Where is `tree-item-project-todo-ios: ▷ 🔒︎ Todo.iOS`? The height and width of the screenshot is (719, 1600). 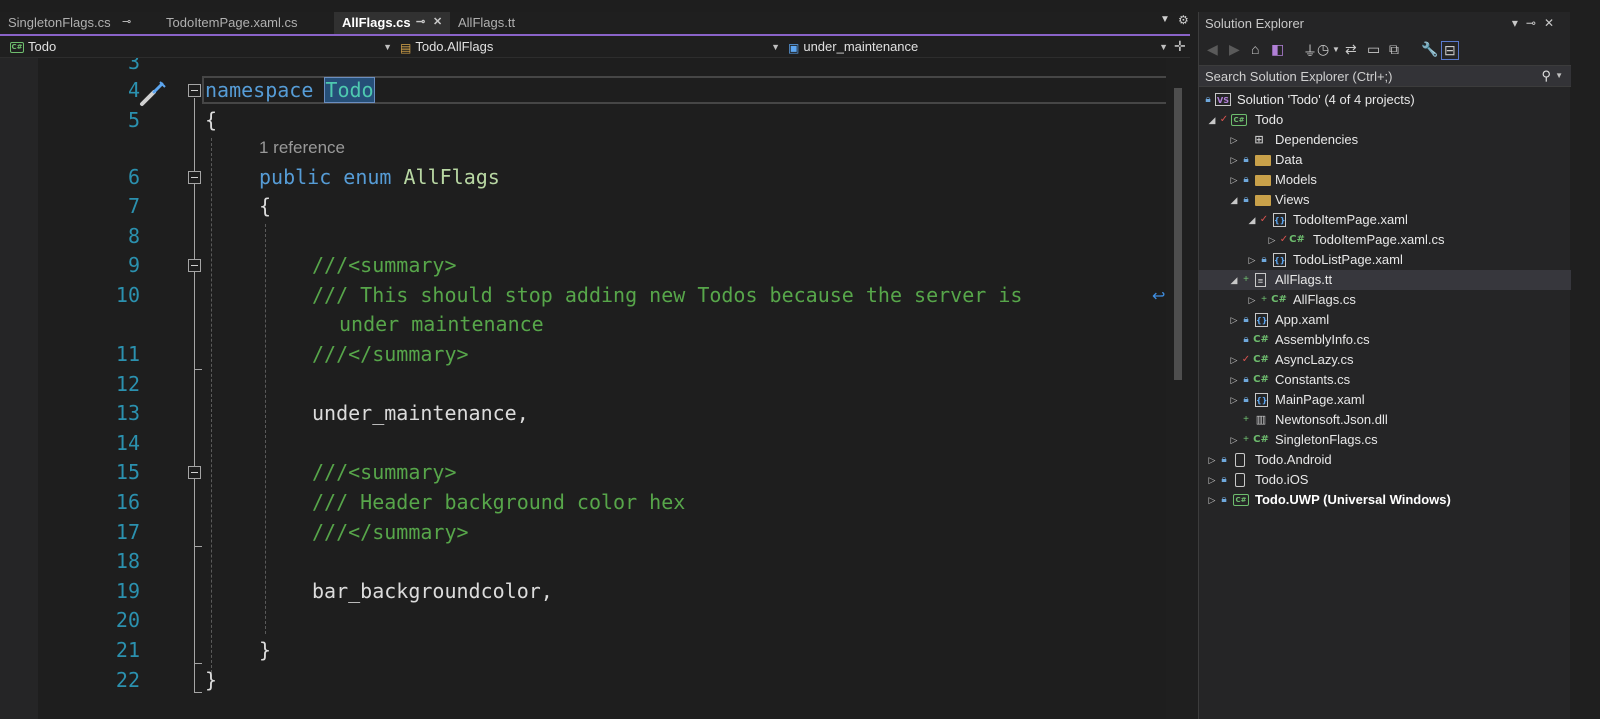 tree-item-project-todo-ios: ▷ 🔒︎ Todo.iOS is located at coordinates (1385, 480).